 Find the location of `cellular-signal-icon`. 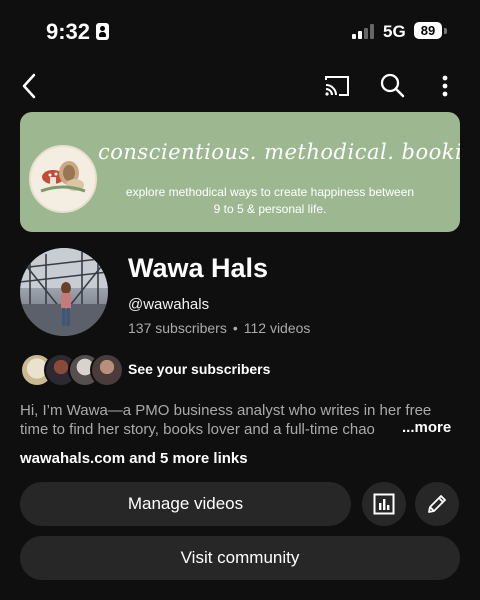

cellular-signal-icon is located at coordinates (364, 31).